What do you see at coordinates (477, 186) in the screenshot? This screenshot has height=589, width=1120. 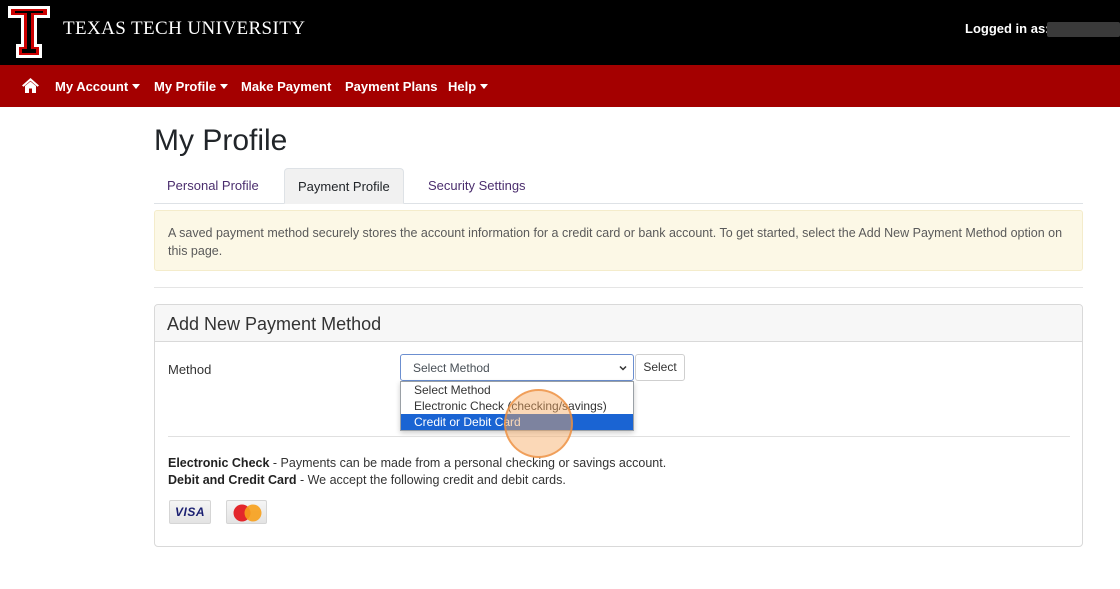 I see `tab-security-settings: Security Settings` at bounding box center [477, 186].